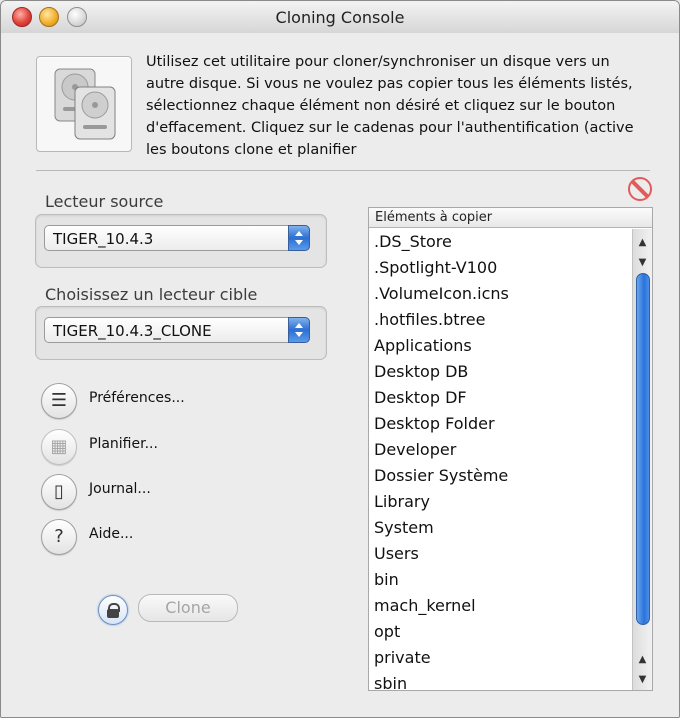 Image resolution: width=680 pixels, height=718 pixels. Describe the element at coordinates (103, 239) in the screenshot. I see `source-drive-value: TIGER_10.4.3` at that location.